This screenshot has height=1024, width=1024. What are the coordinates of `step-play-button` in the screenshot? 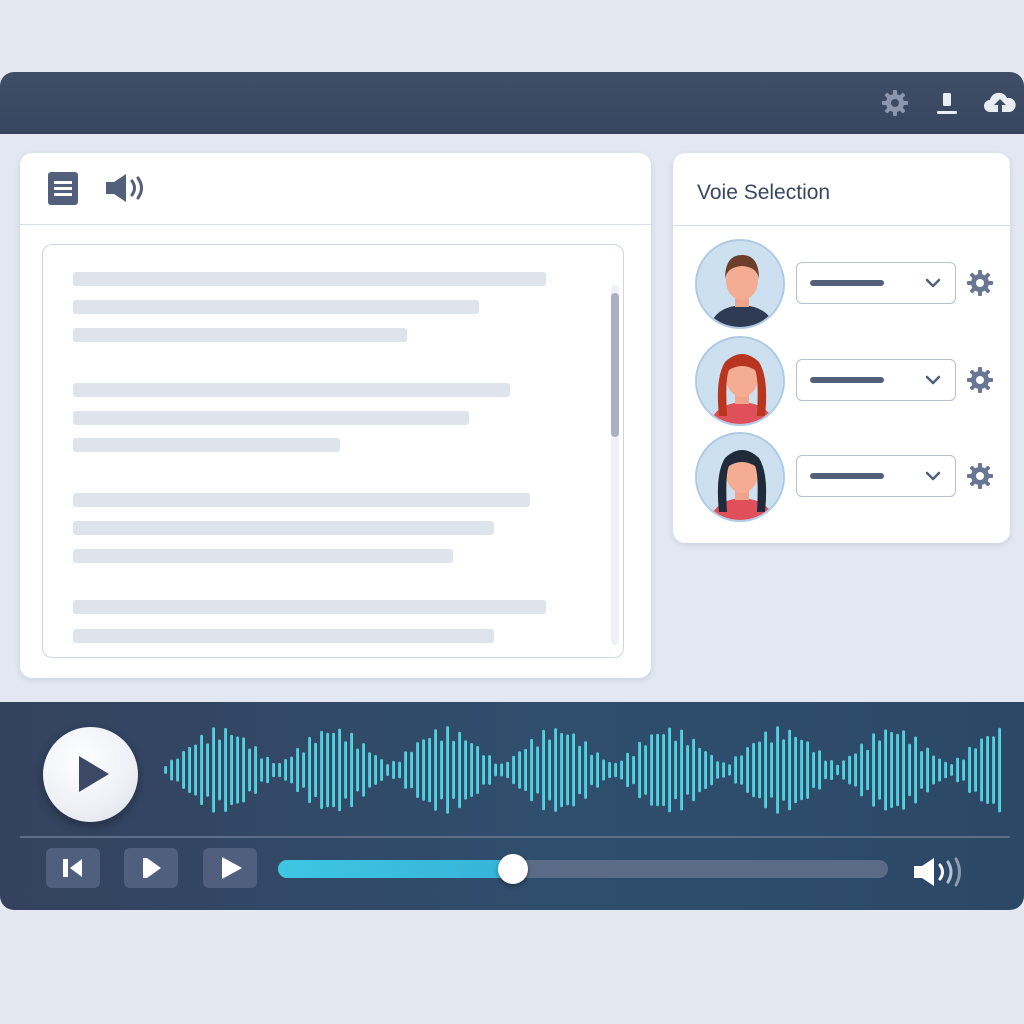 It's located at (151, 868).